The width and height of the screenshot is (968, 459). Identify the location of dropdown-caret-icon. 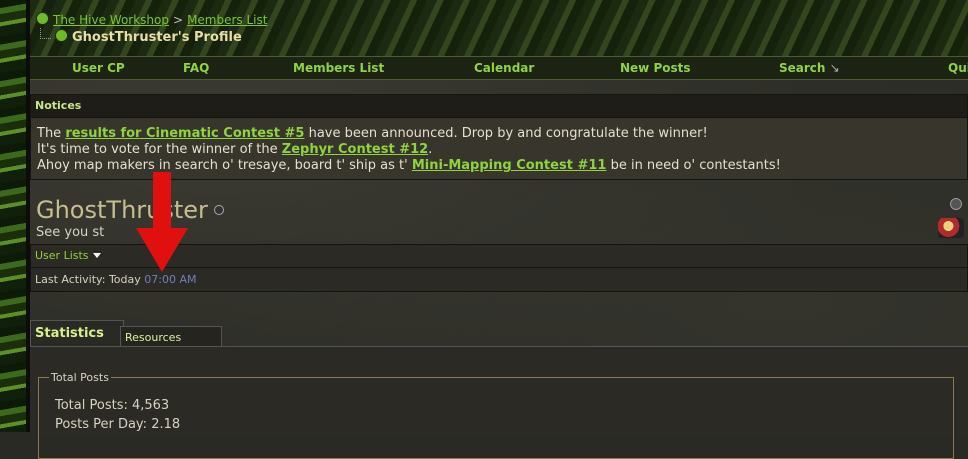
(96, 255).